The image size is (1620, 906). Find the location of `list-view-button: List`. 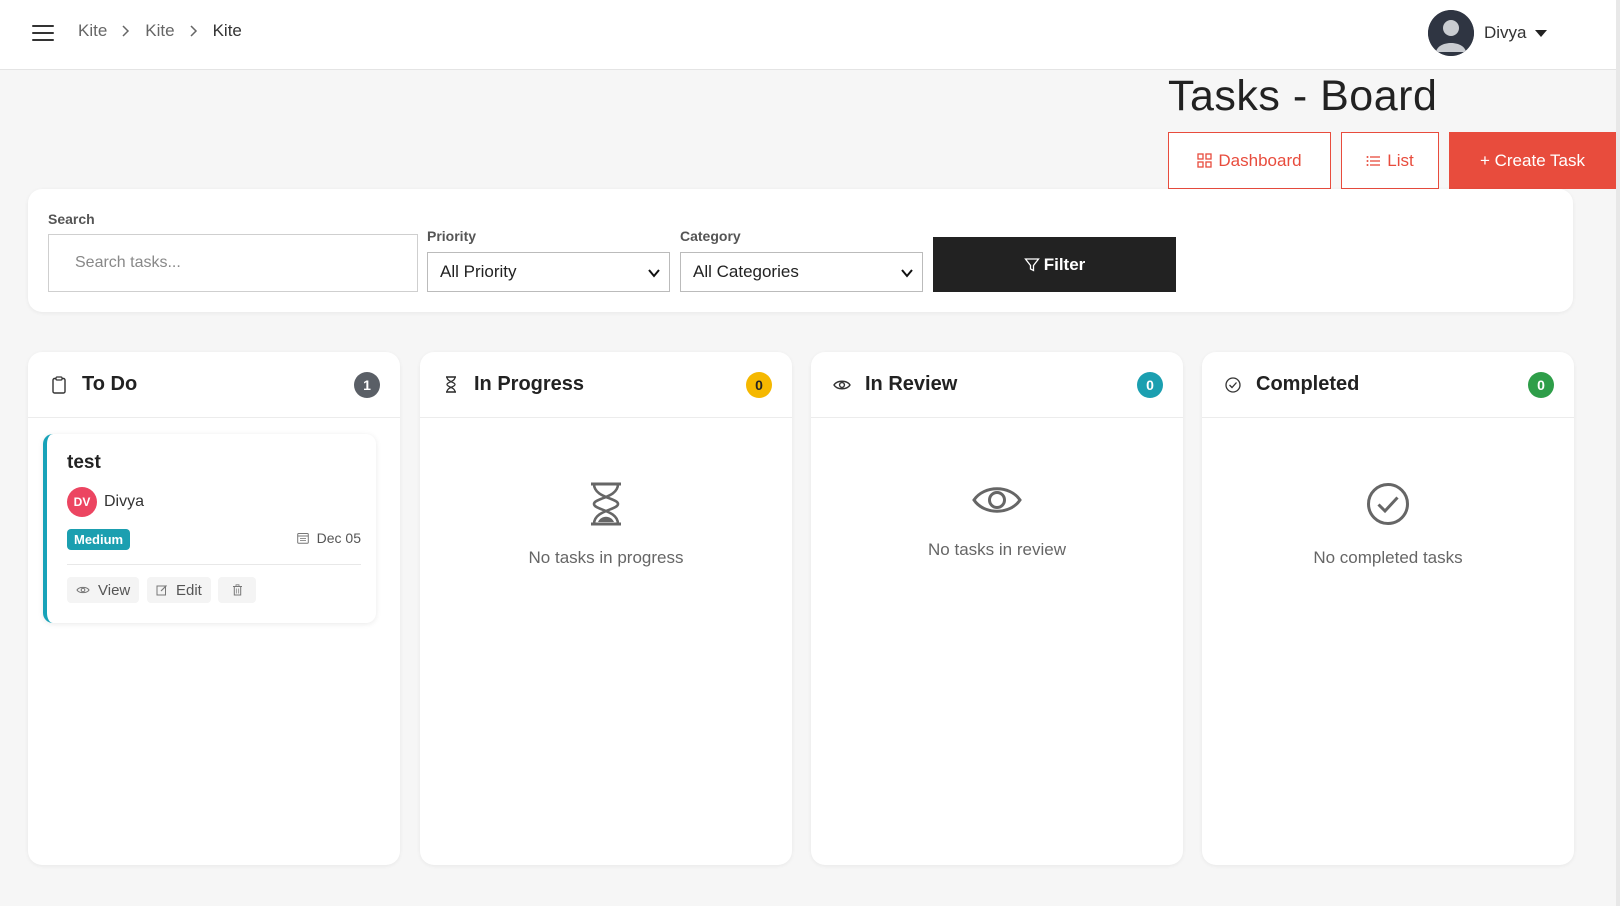

list-view-button: List is located at coordinates (1390, 160).